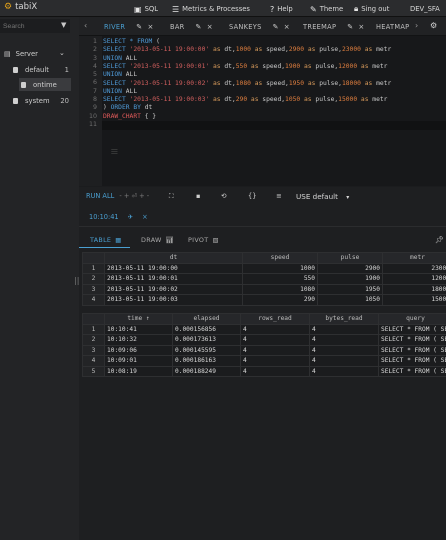  I want to click on filter-icon: ▼, so click(64, 25).